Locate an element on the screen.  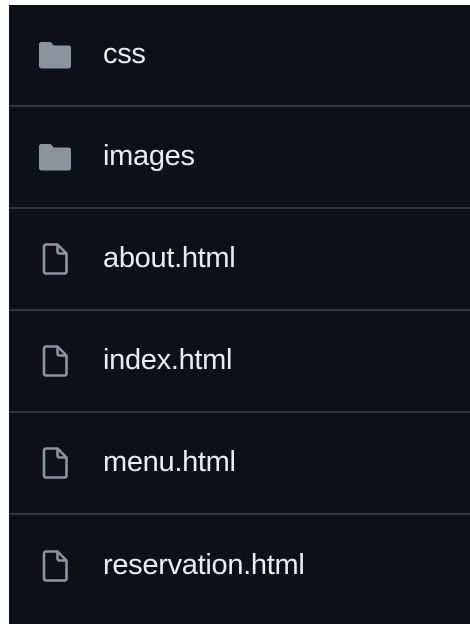
file-name: reservation.html is located at coordinates (204, 565).